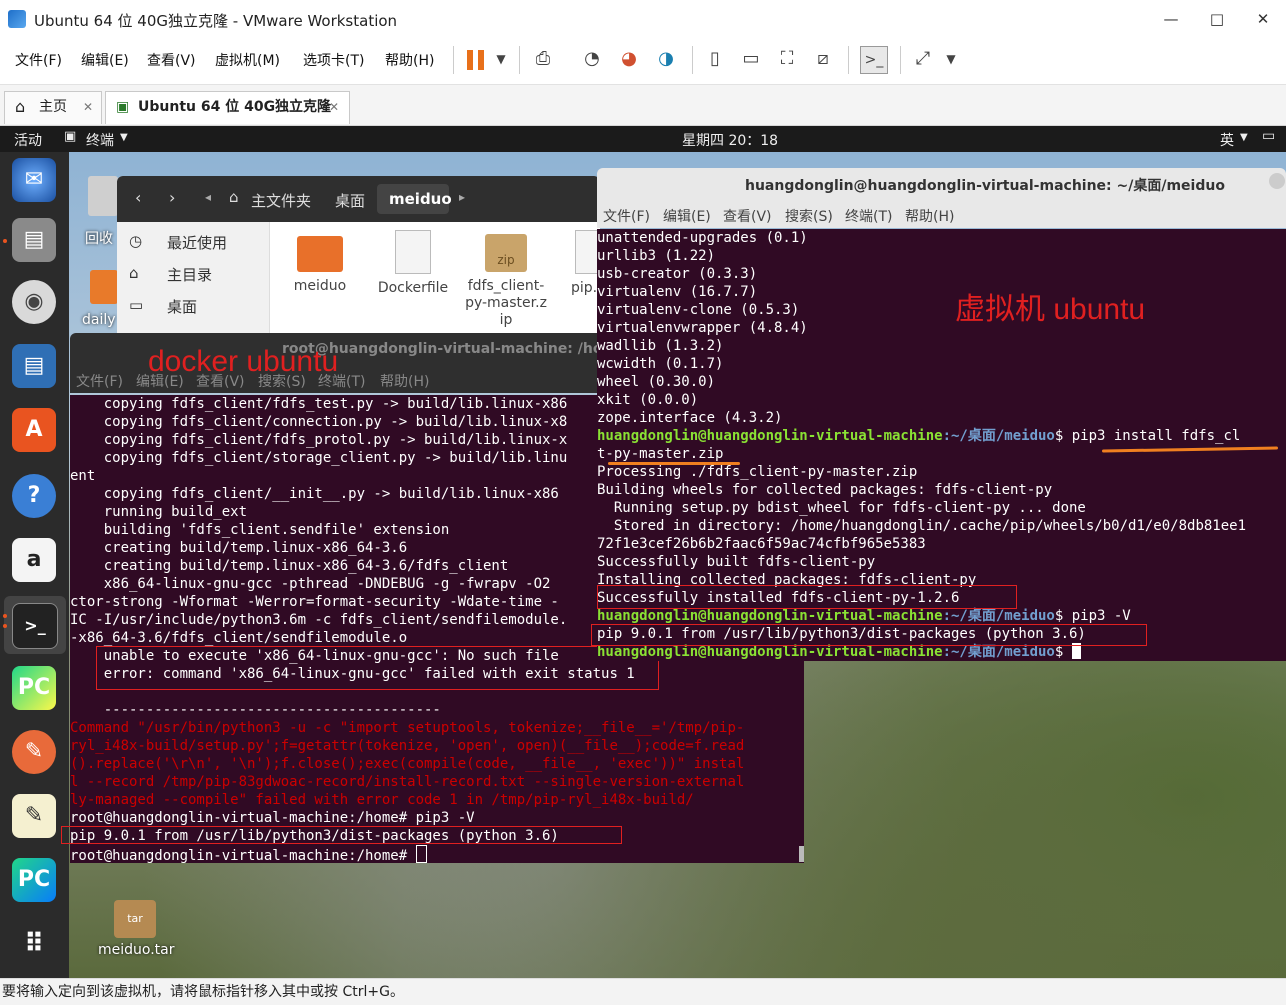 The width and height of the screenshot is (1286, 1005). Describe the element at coordinates (736, 562) in the screenshot. I see `terminal-line: Successfully built fdfs-client-py` at that location.